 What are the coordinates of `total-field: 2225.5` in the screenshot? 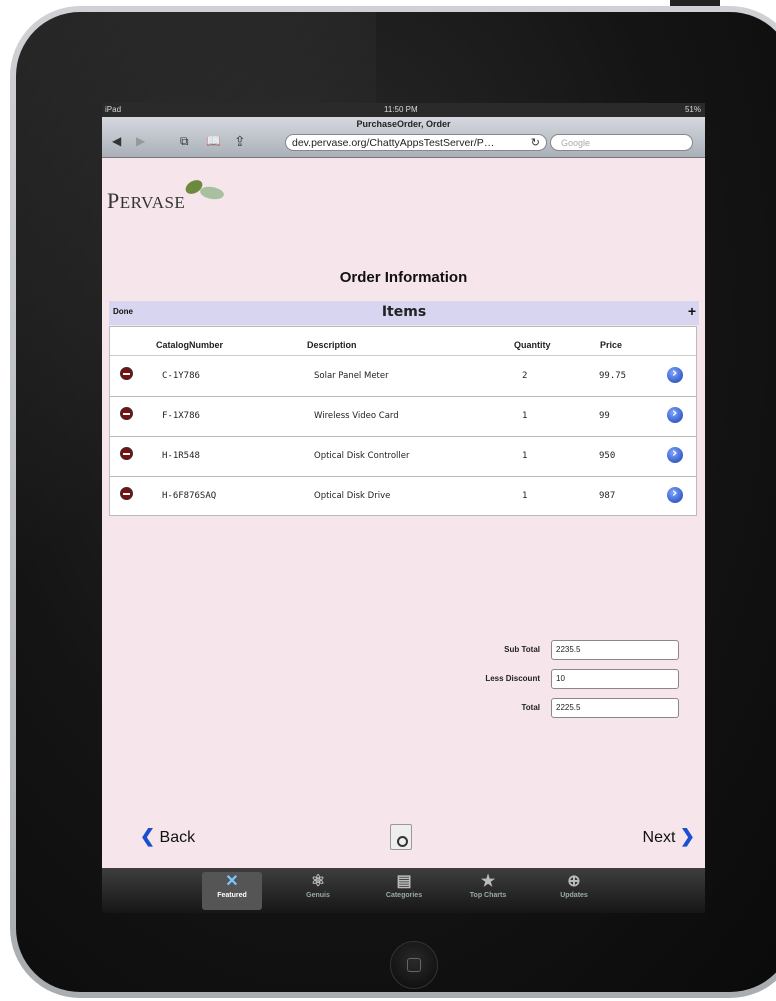 It's located at (615, 708).